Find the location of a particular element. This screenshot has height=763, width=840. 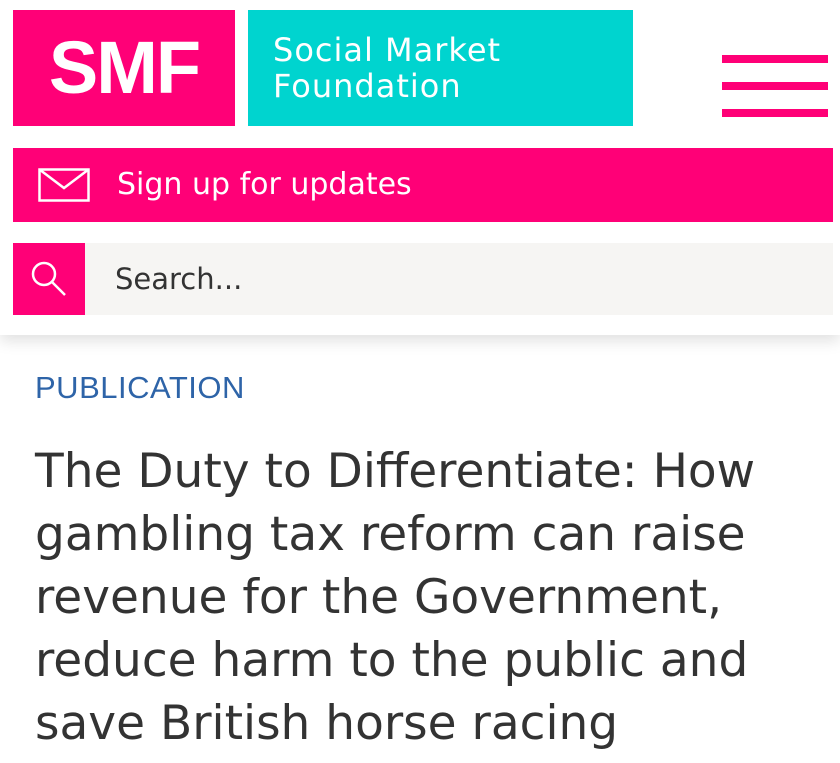

search-bar is located at coordinates (423, 279).